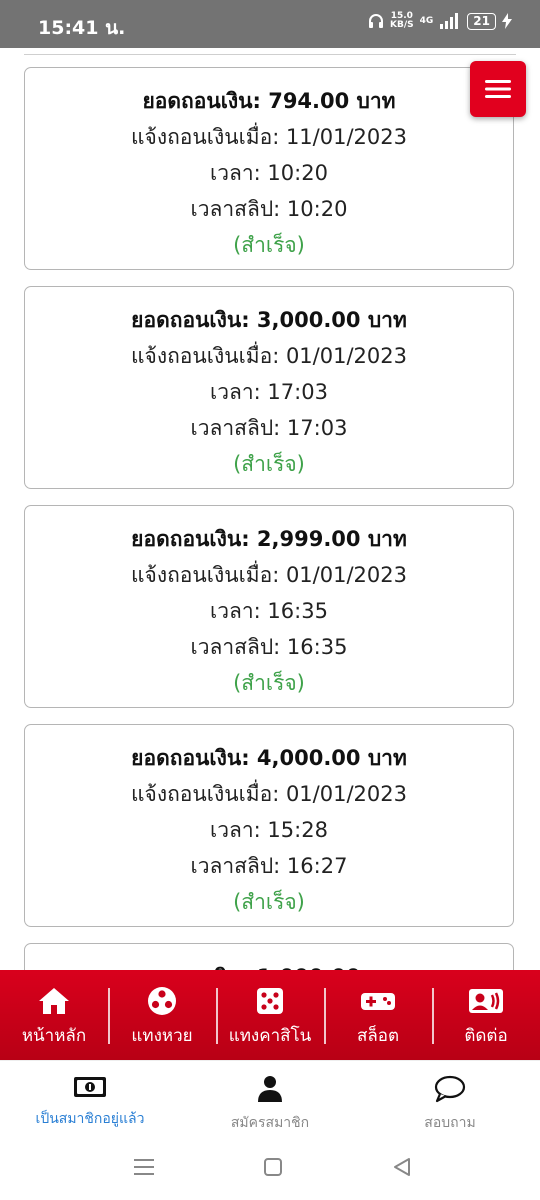  What do you see at coordinates (269, 611) in the screenshot?
I see `withdrawal-time: เวลา: 16:35` at bounding box center [269, 611].